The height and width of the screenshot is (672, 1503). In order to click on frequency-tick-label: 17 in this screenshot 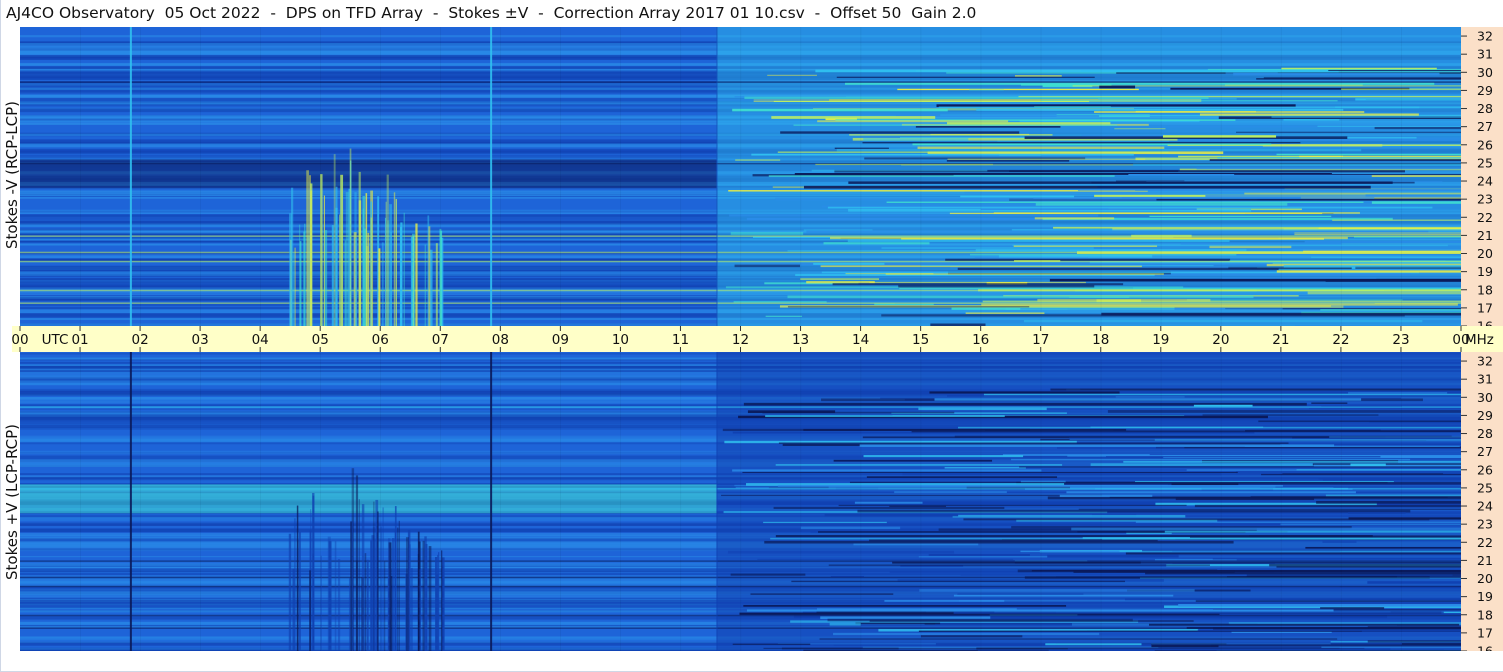, I will do `click(1485, 632)`.